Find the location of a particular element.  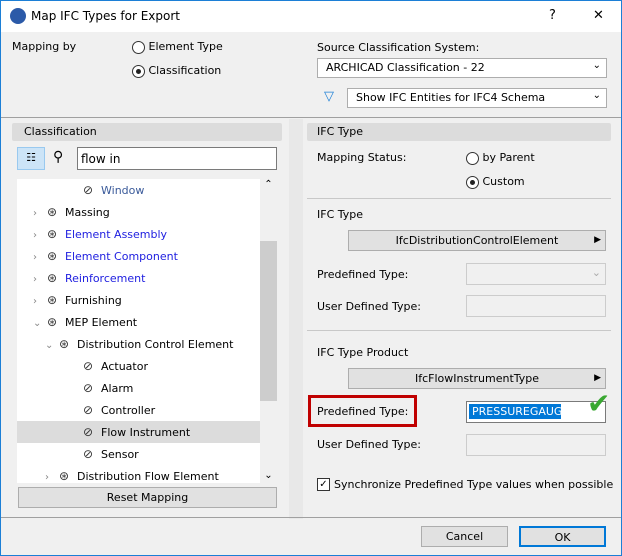

select-value: ARCHICAD Classification - 22 is located at coordinates (405, 67).